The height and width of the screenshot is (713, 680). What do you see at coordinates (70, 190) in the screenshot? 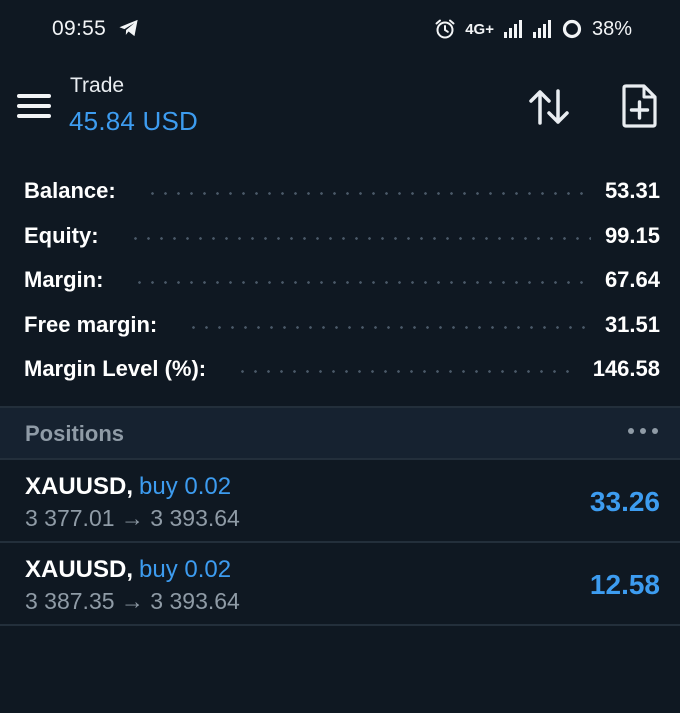
I see `summary-label: Balance:` at bounding box center [70, 190].